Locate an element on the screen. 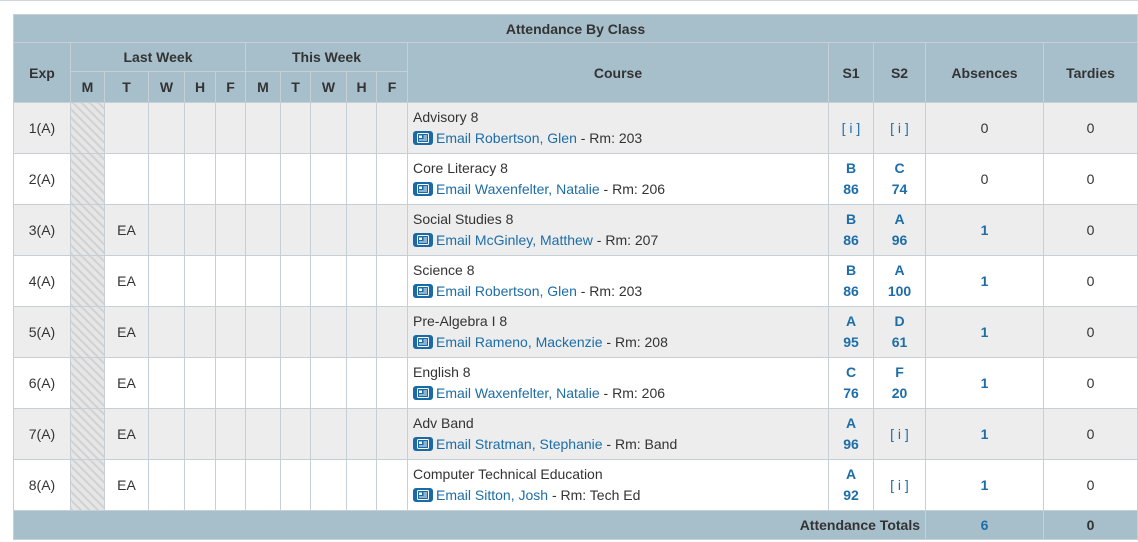 This screenshot has width=1138, height=542. s2-grade-cell: D 61 is located at coordinates (899, 332).